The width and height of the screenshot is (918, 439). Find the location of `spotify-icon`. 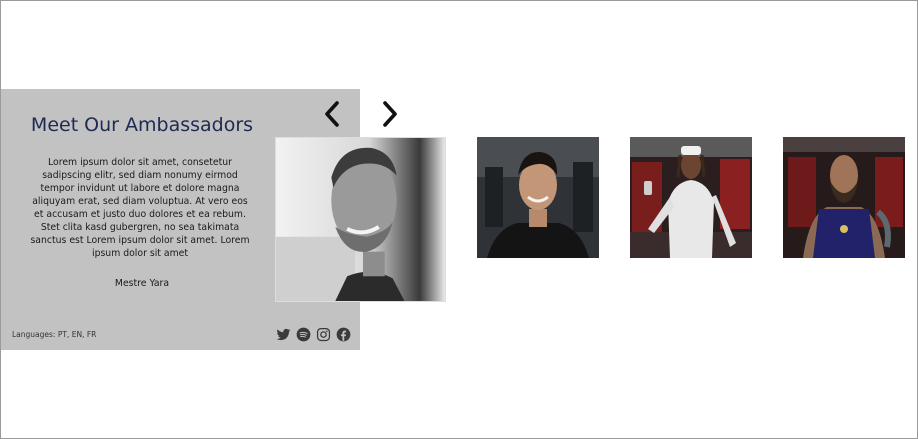

spotify-icon is located at coordinates (303, 334).